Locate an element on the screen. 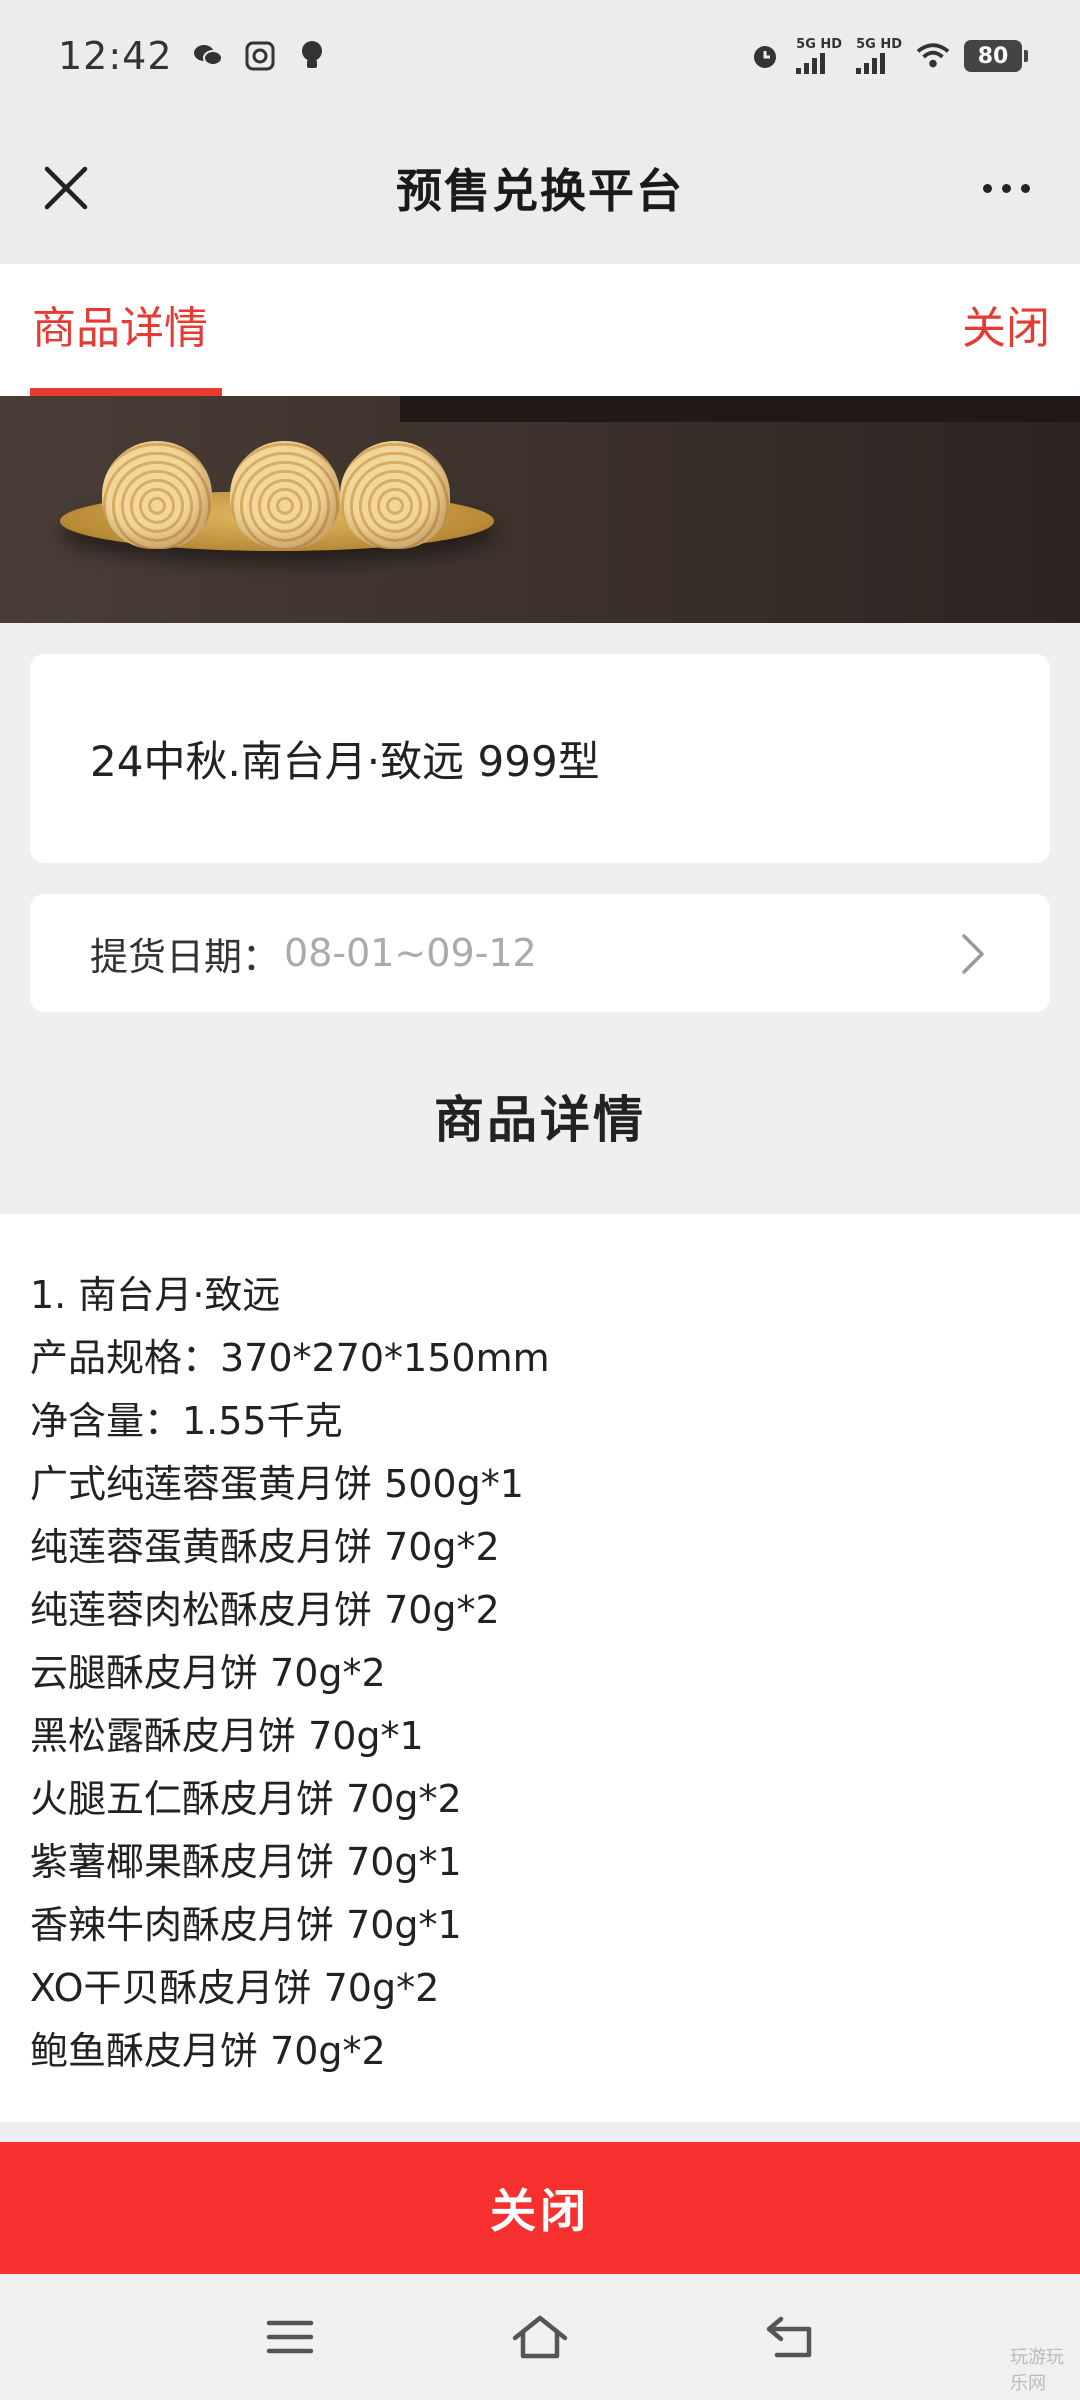  cellular-signal-2: 5G HD is located at coordinates (879, 56).